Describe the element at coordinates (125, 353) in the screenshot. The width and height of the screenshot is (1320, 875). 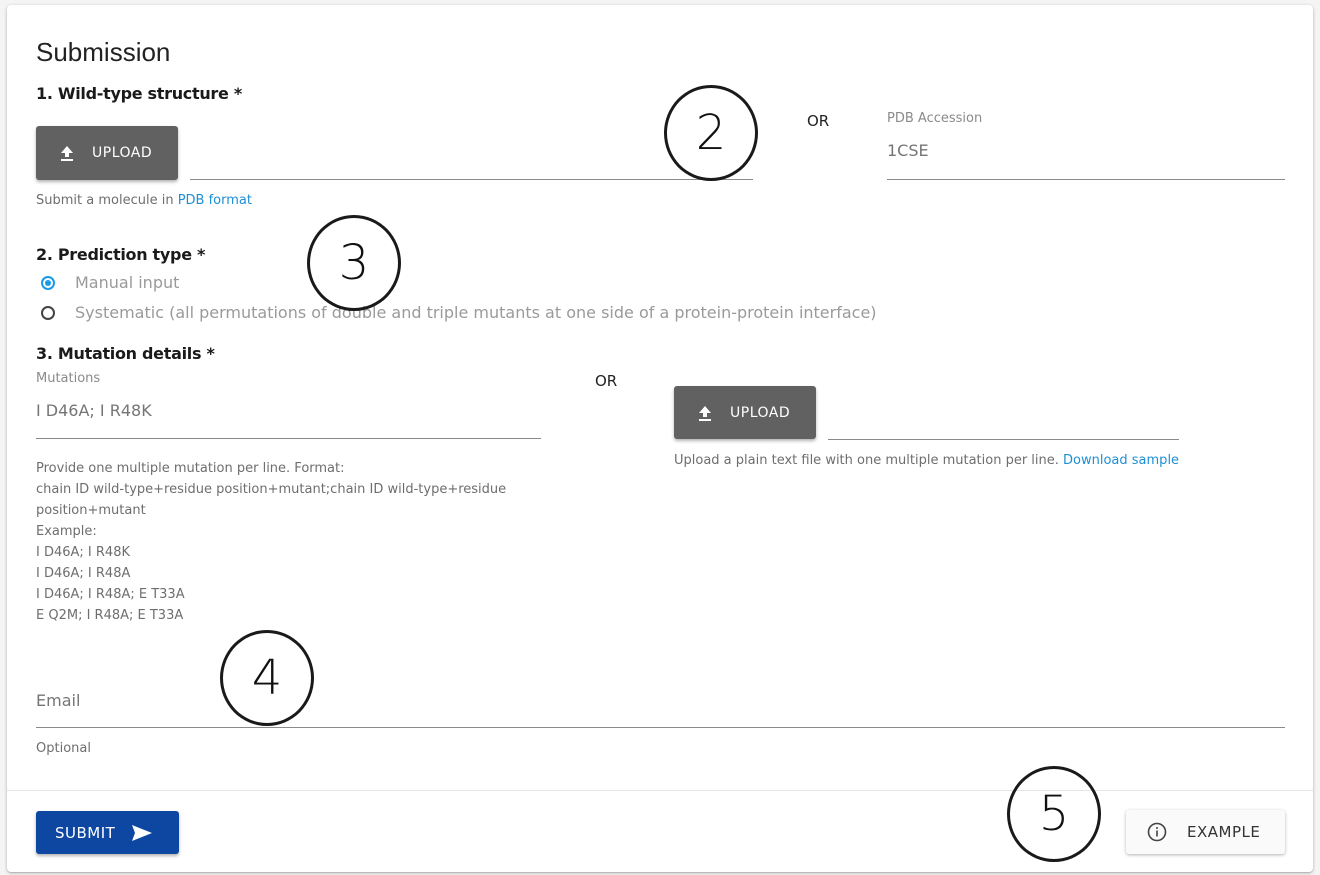
I see `section-mutation-details-heading: 3. Mutation details *` at that location.